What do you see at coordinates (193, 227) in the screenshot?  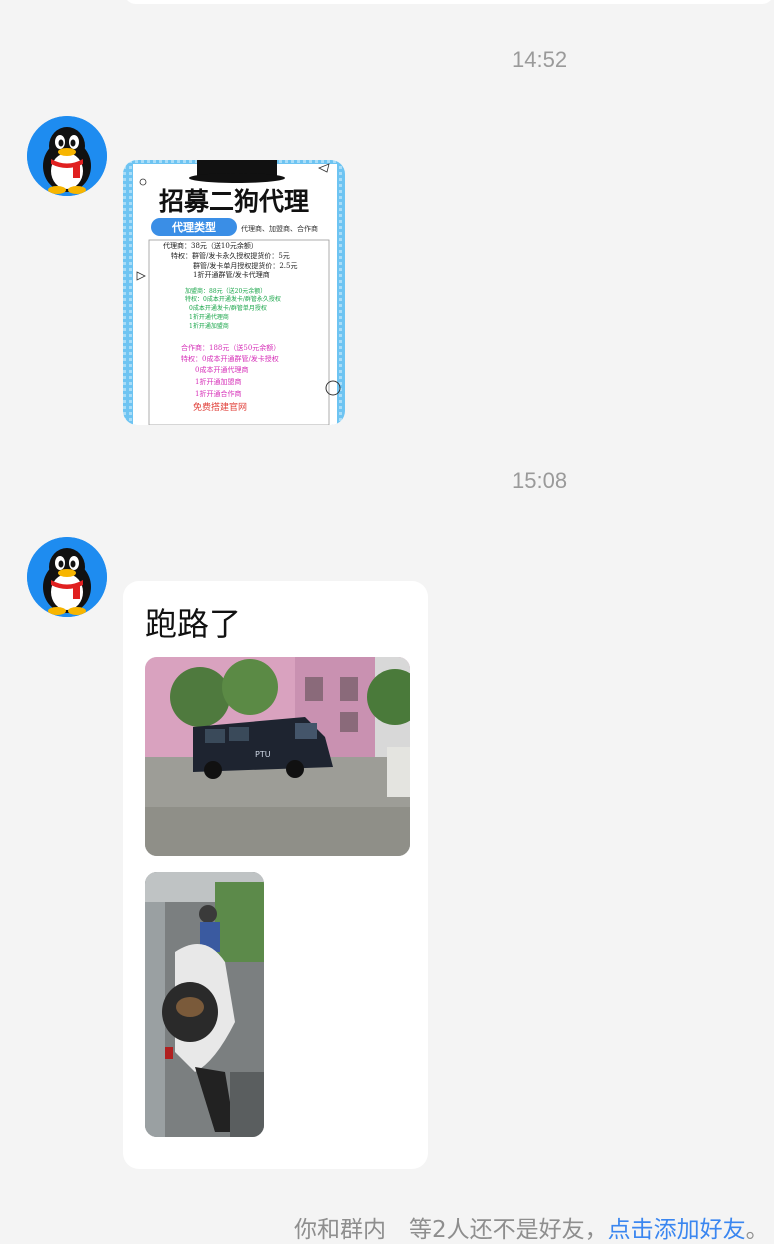 I see `poster-badge: 代理类型` at bounding box center [193, 227].